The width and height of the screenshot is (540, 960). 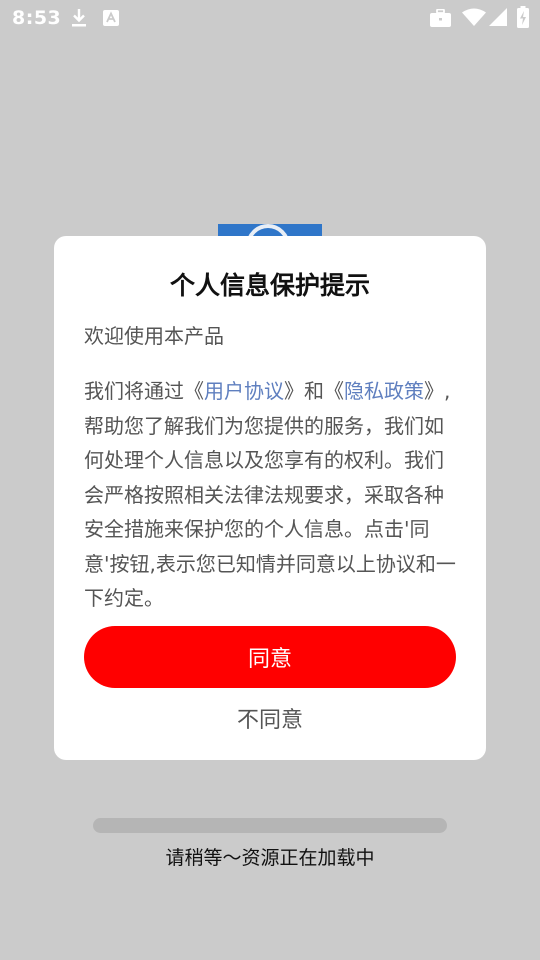 What do you see at coordinates (474, 17) in the screenshot?
I see `wifi-icon` at bounding box center [474, 17].